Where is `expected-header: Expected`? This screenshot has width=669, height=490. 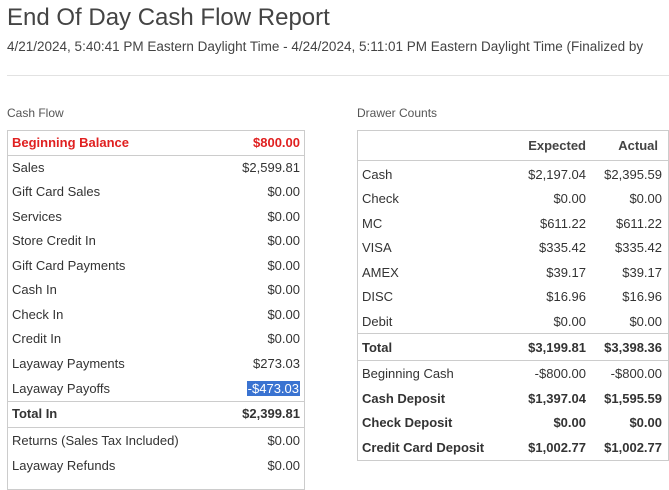 expected-header: Expected is located at coordinates (557, 145).